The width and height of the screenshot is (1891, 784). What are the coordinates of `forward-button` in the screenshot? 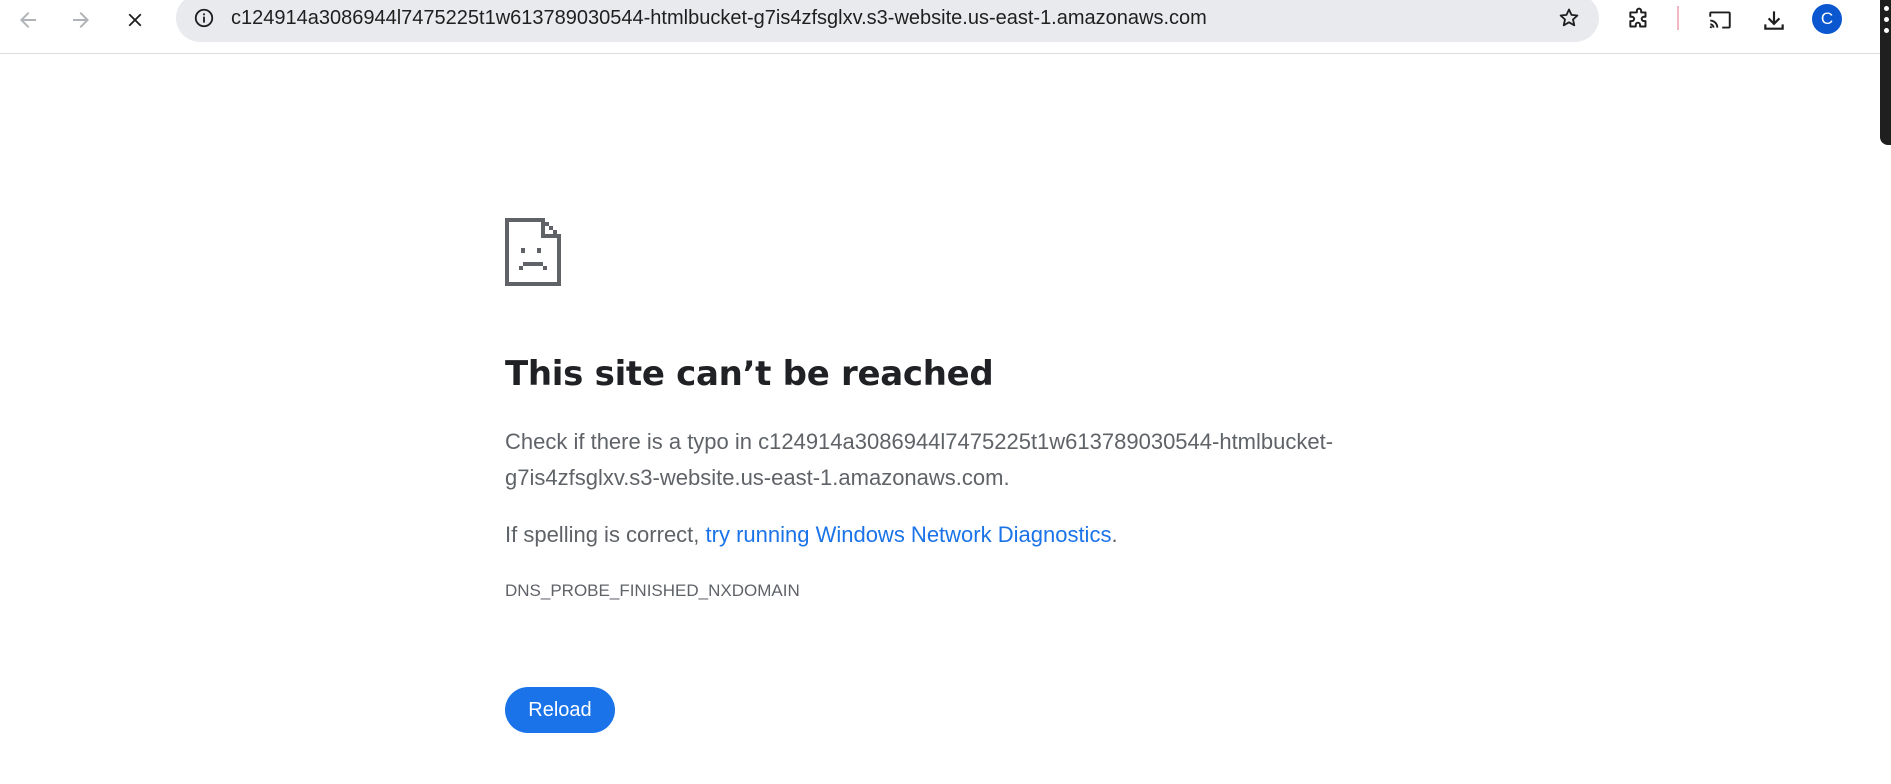 It's located at (81, 20).